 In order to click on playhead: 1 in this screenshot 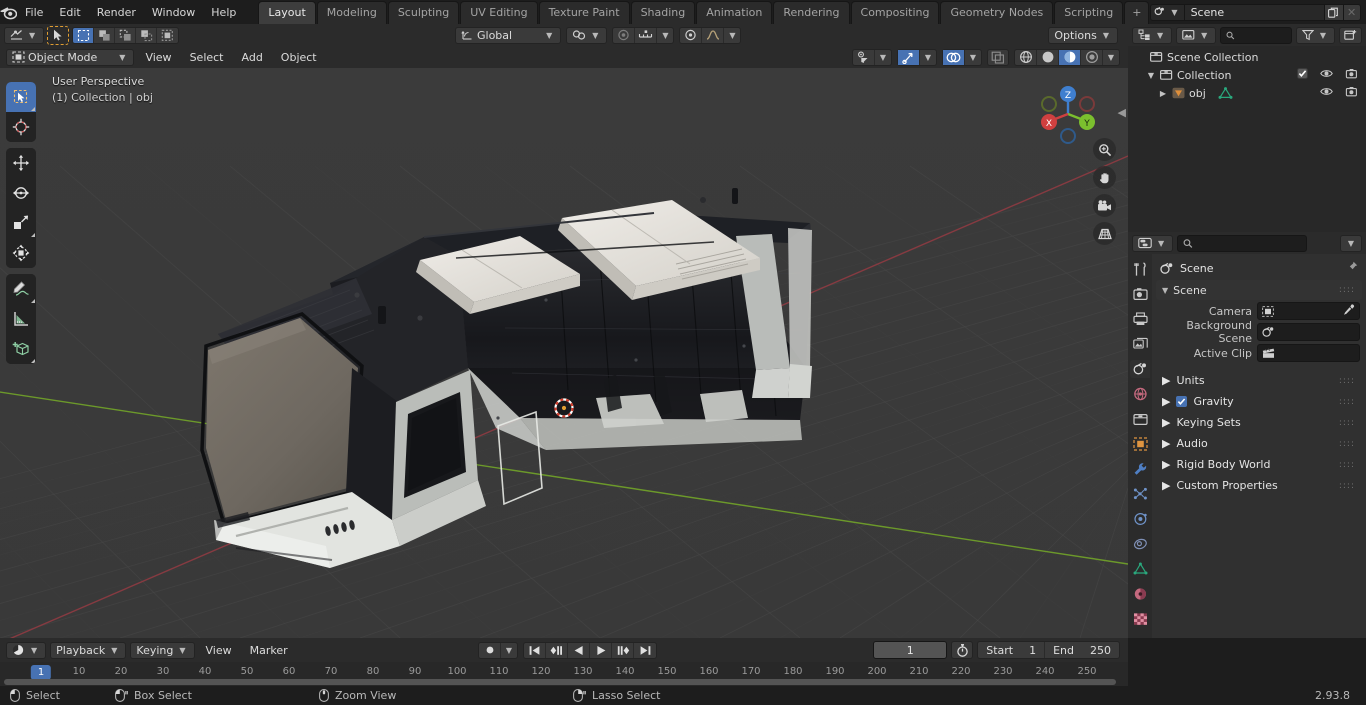, I will do `click(41, 672)`.